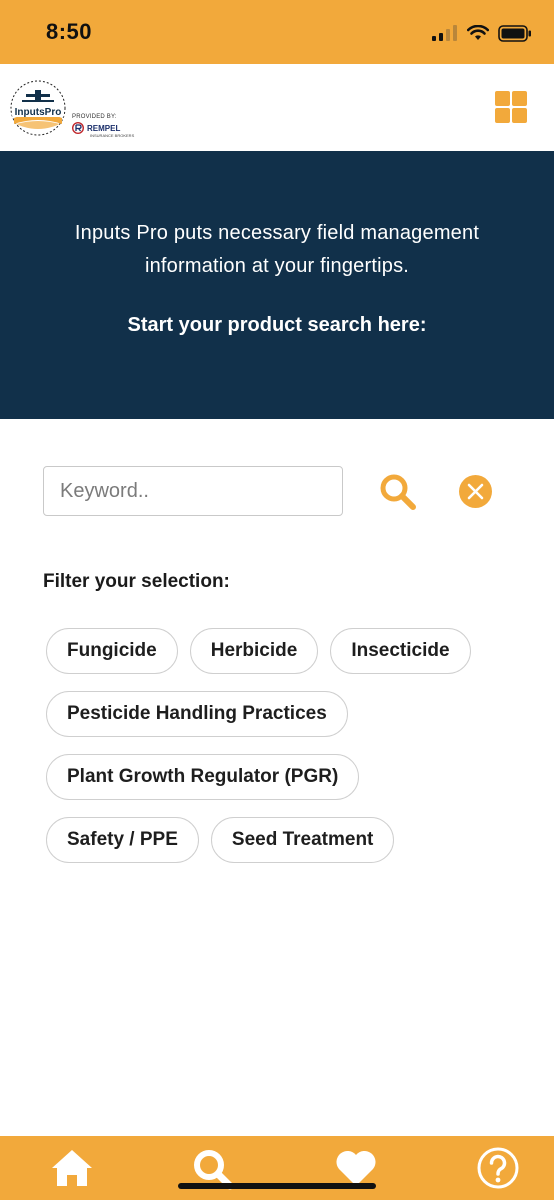 This screenshot has width=554, height=1200. I want to click on filter-chip-seed-treatment: Seed Treatment, so click(302, 840).